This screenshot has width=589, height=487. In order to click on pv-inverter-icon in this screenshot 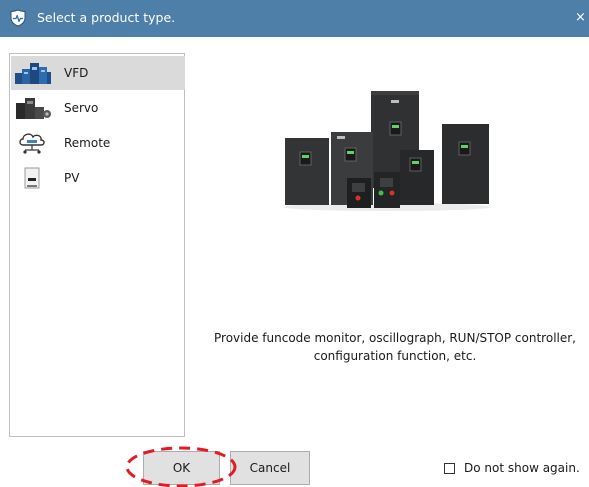, I will do `click(32, 178)`.